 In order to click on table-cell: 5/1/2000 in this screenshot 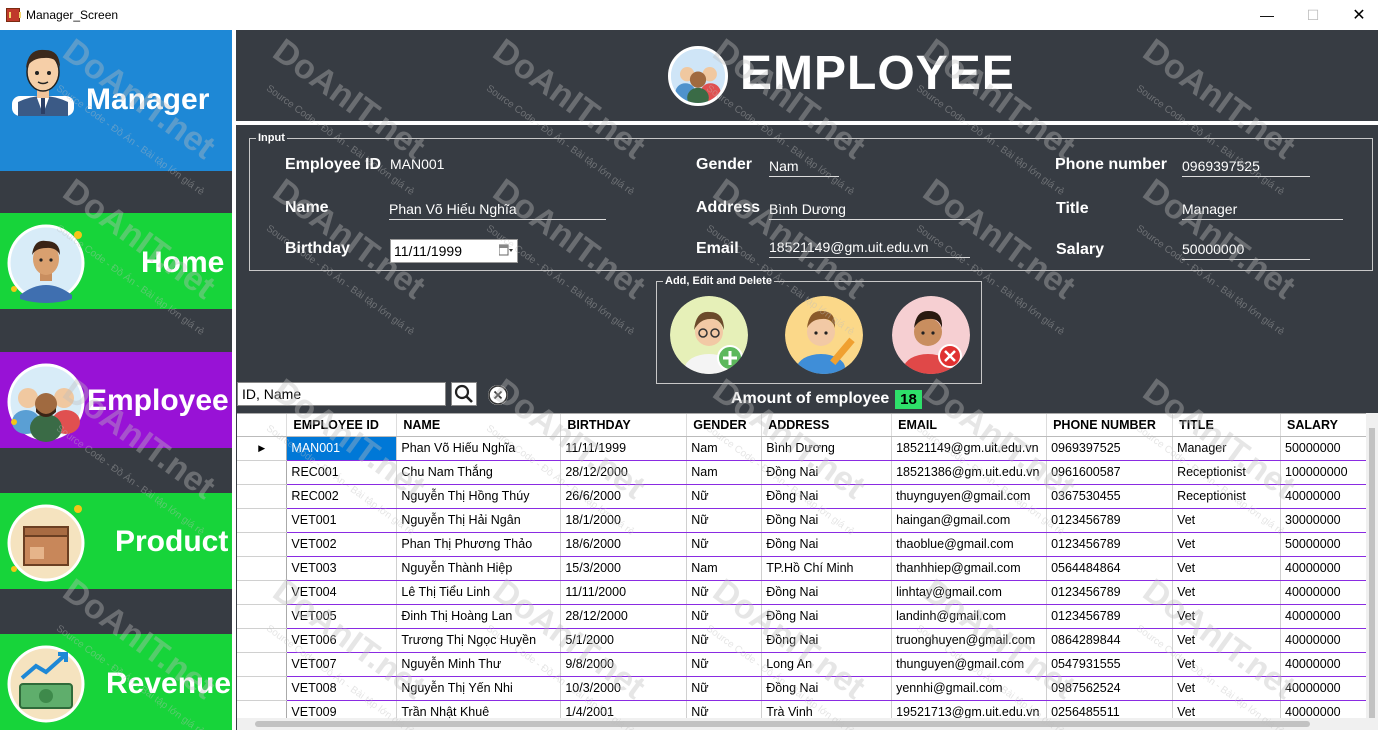, I will do `click(624, 640)`.